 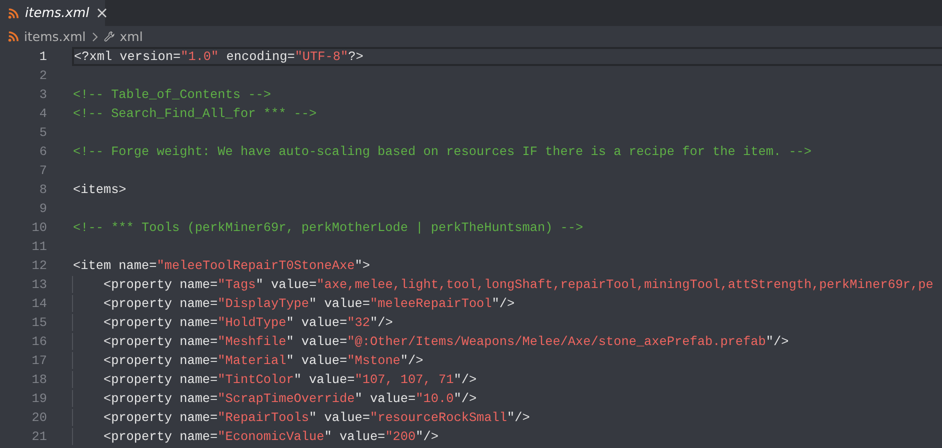 What do you see at coordinates (43, 76) in the screenshot?
I see `line-number: 2` at bounding box center [43, 76].